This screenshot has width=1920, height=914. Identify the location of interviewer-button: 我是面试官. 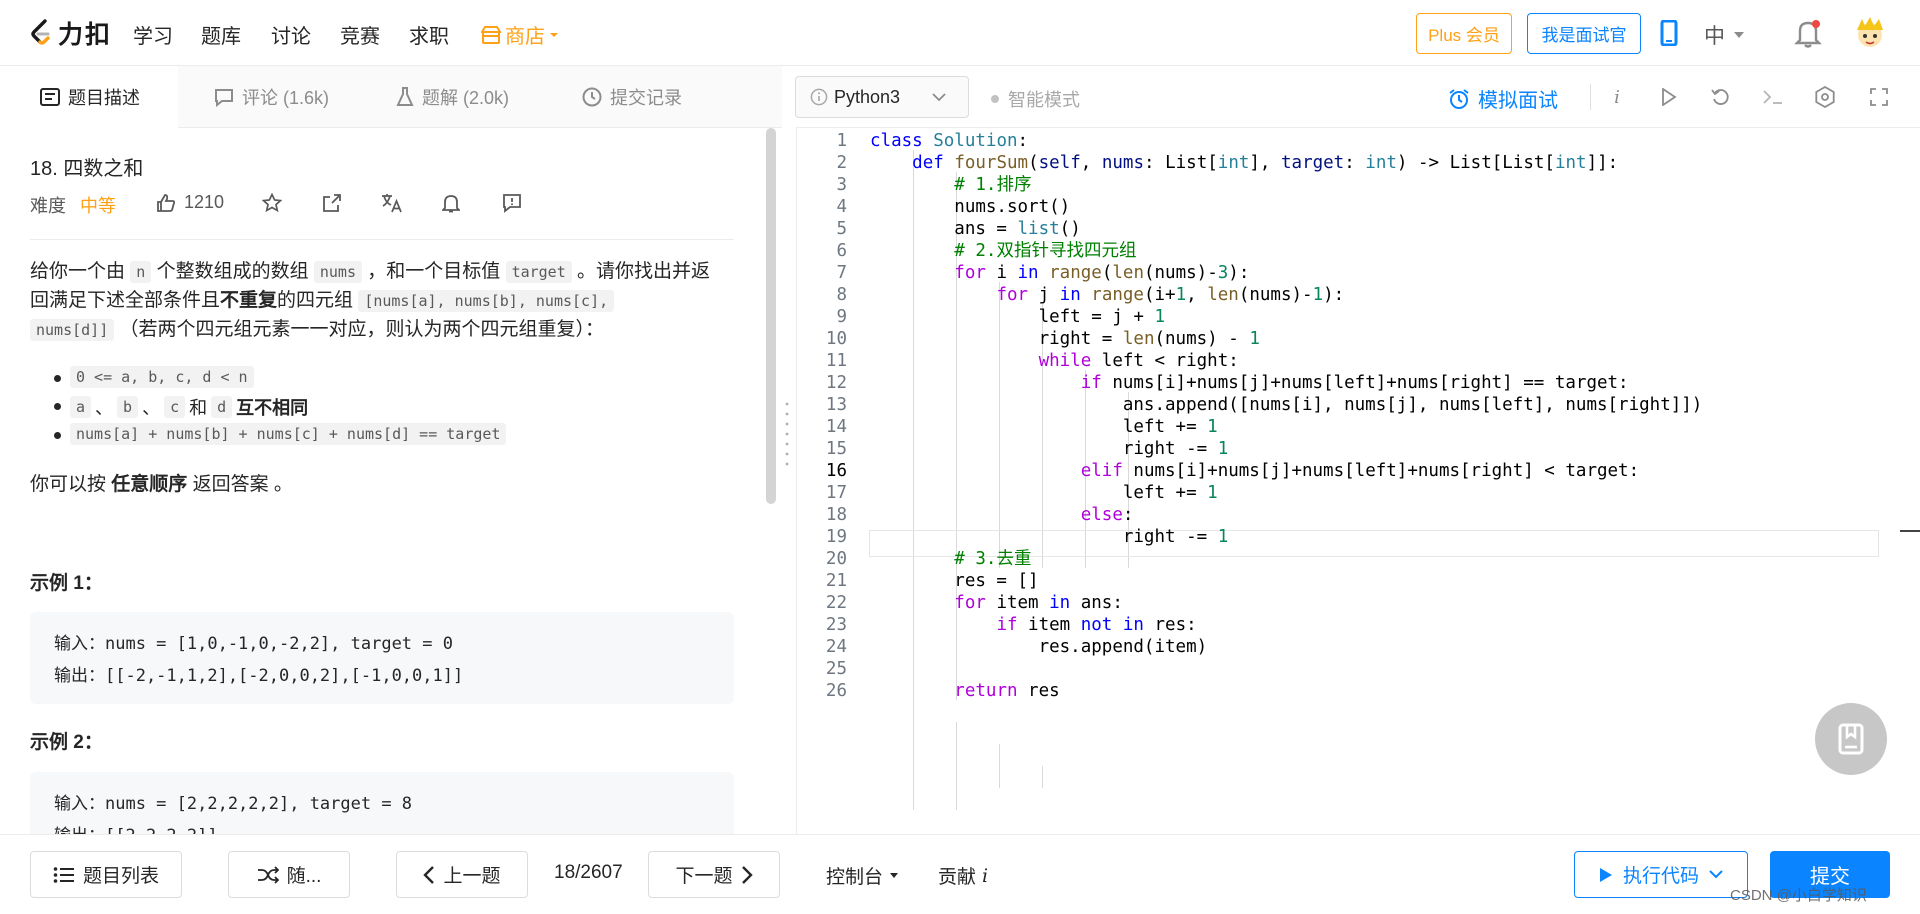
(1584, 33).